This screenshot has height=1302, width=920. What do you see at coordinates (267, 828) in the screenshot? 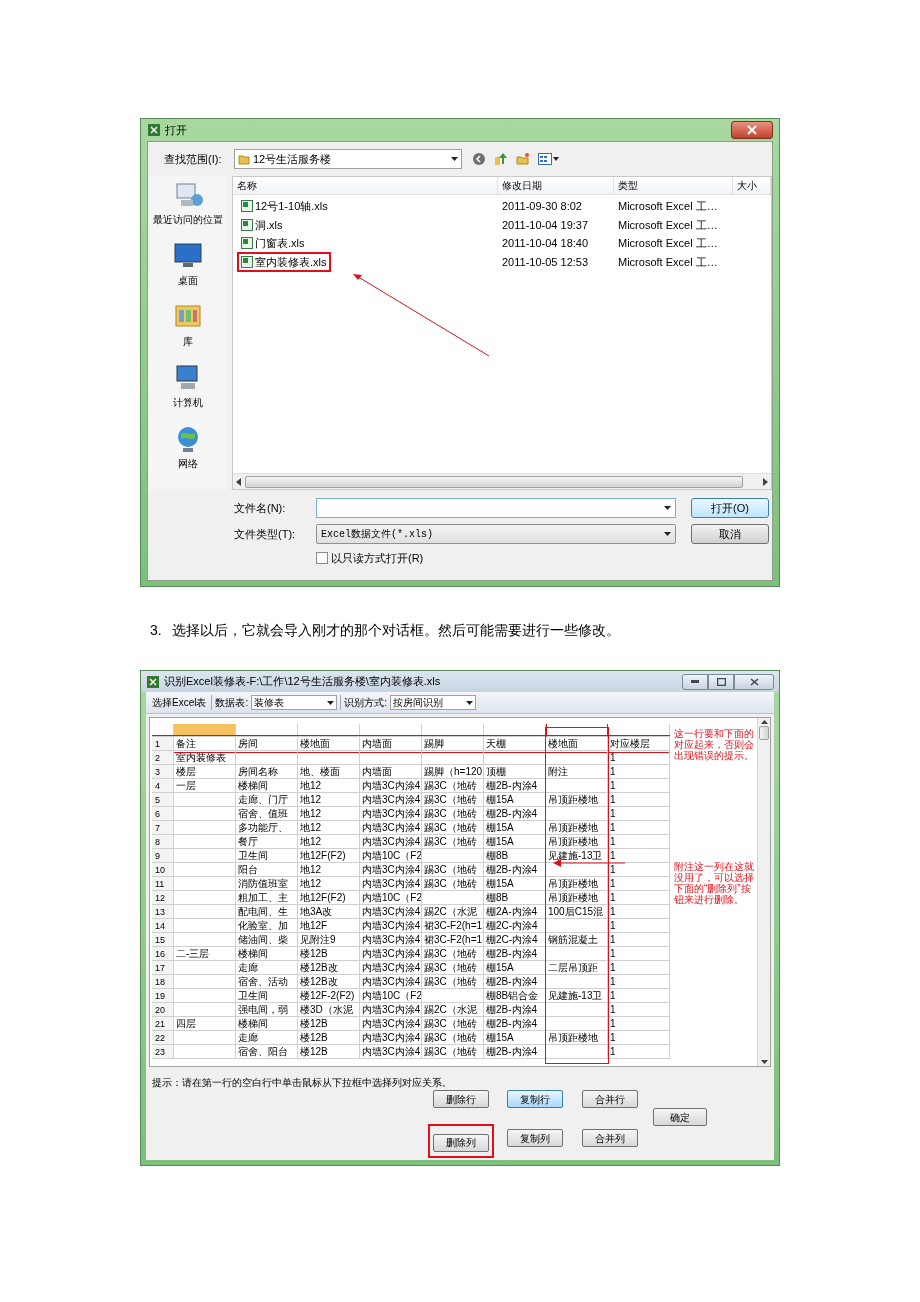
I see `table-cell: 多功能厅、` at bounding box center [267, 828].